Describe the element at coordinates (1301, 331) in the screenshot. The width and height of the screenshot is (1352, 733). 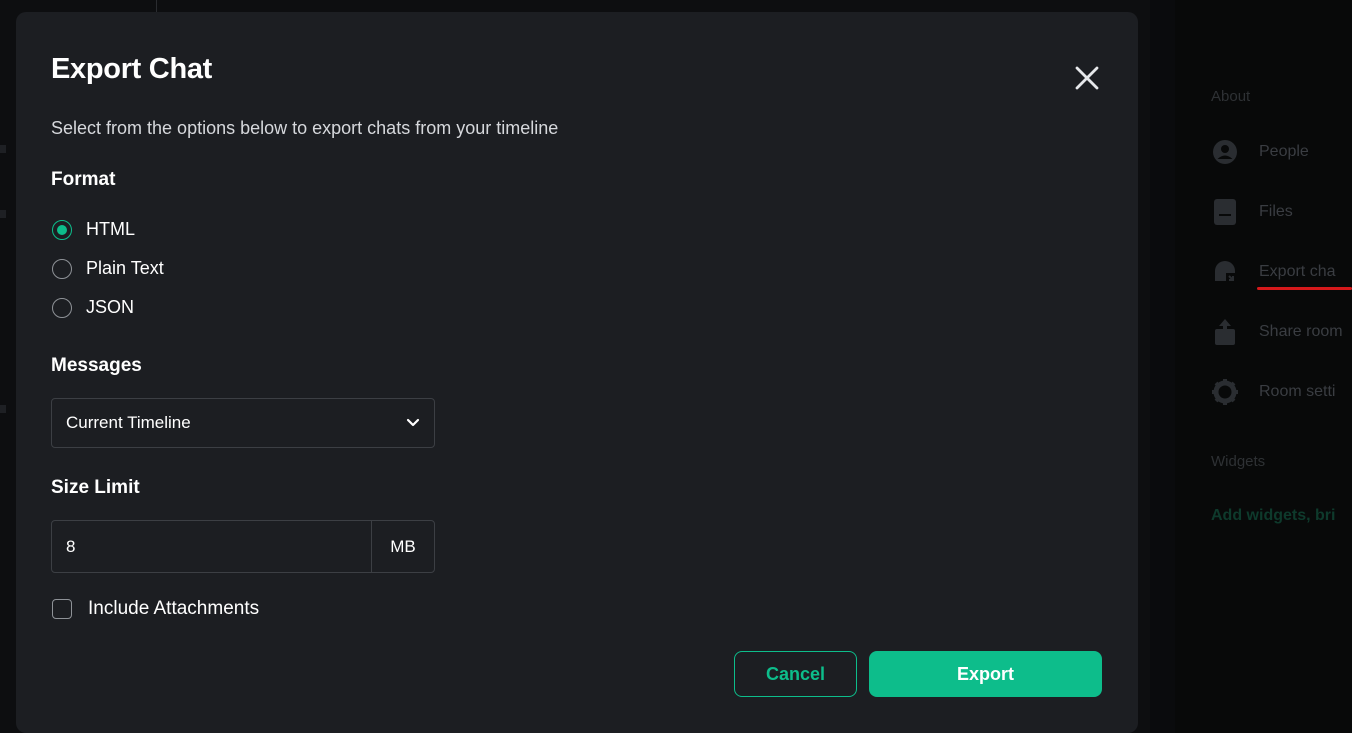
I see `panel-item-label: Share room` at that location.